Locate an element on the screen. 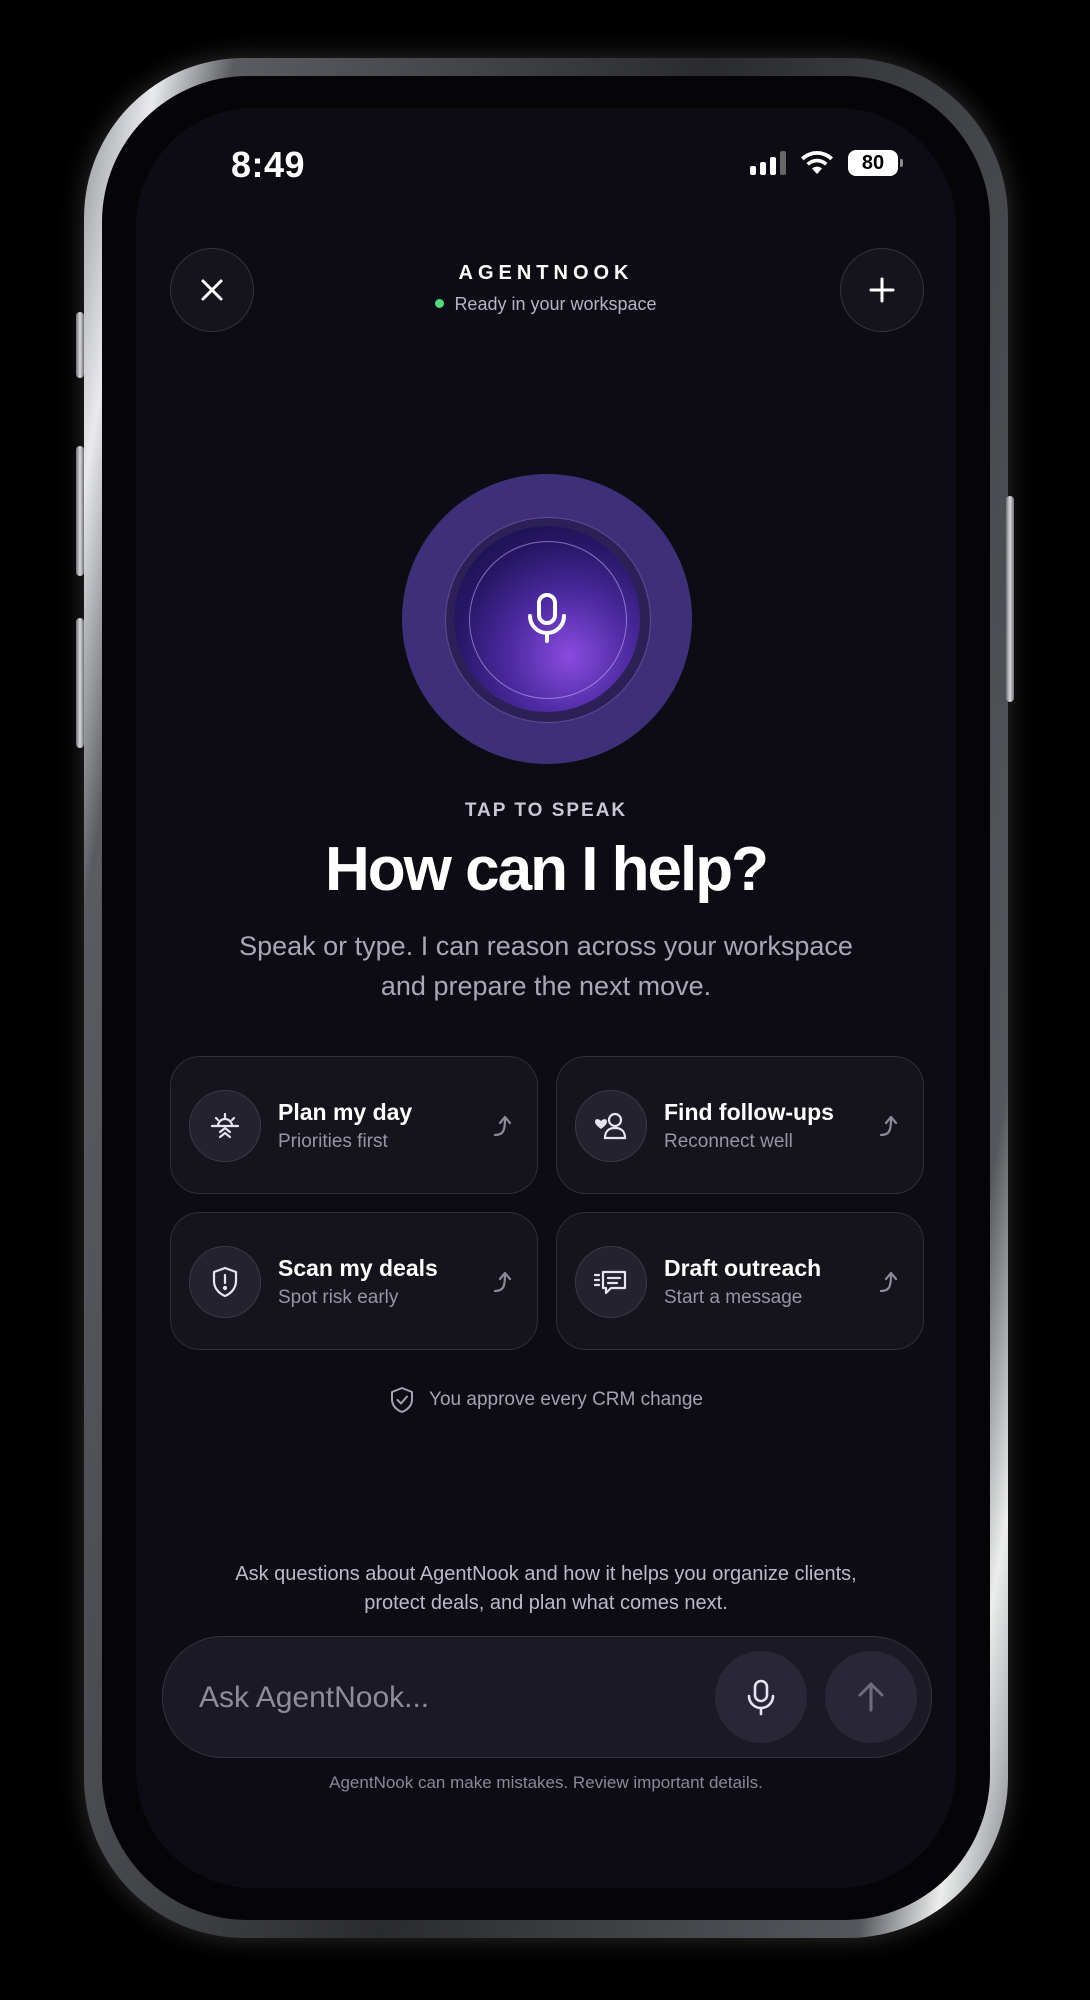  message-lines-icon is located at coordinates (611, 1282).